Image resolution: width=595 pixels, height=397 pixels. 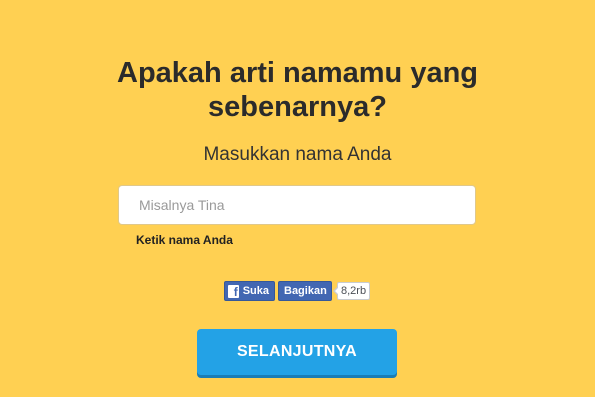 I want to click on name-input, so click(x=297, y=205).